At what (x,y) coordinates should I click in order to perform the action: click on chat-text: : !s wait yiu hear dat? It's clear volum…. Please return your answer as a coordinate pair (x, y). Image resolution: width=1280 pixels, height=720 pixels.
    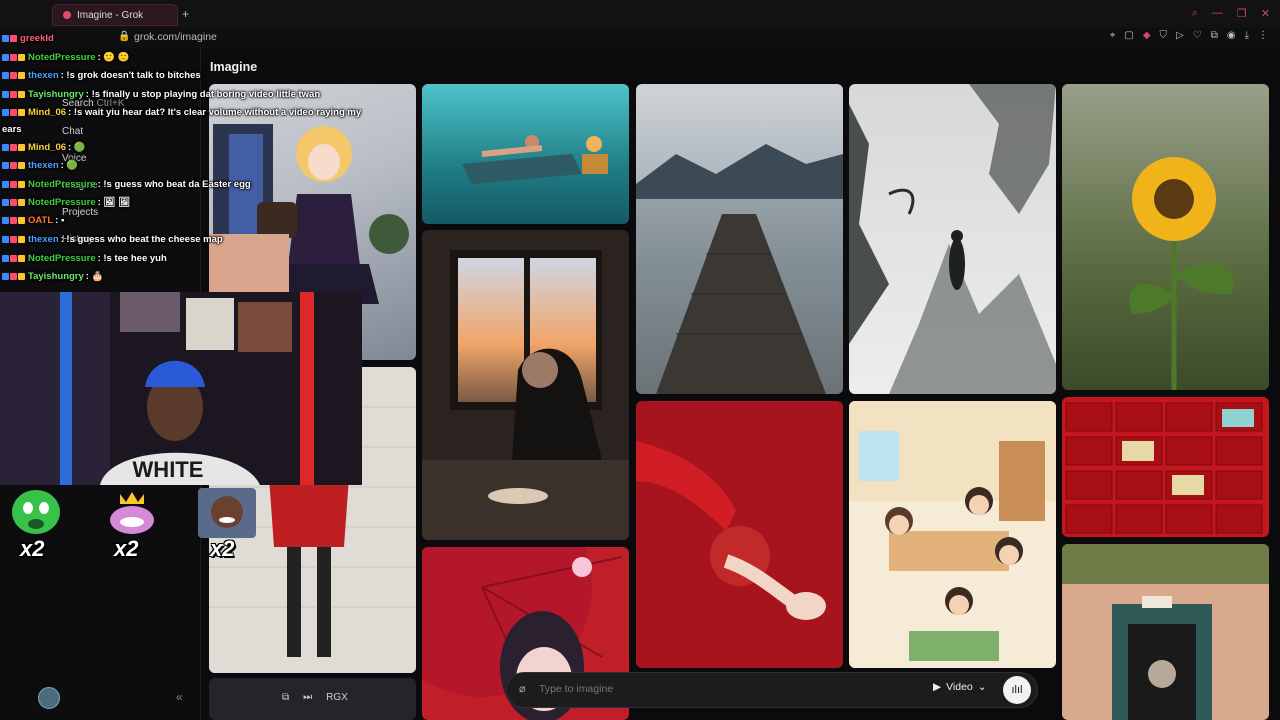
    Looking at the image, I should click on (215, 112).